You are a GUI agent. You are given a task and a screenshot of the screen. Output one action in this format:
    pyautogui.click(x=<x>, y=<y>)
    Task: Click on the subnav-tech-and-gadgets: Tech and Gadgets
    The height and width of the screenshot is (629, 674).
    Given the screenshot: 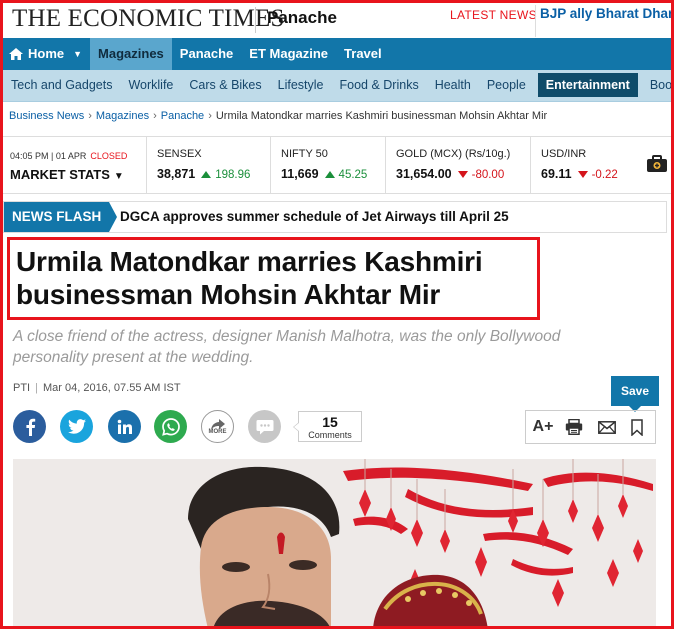 What is the action you would take?
    pyautogui.click(x=61, y=85)
    